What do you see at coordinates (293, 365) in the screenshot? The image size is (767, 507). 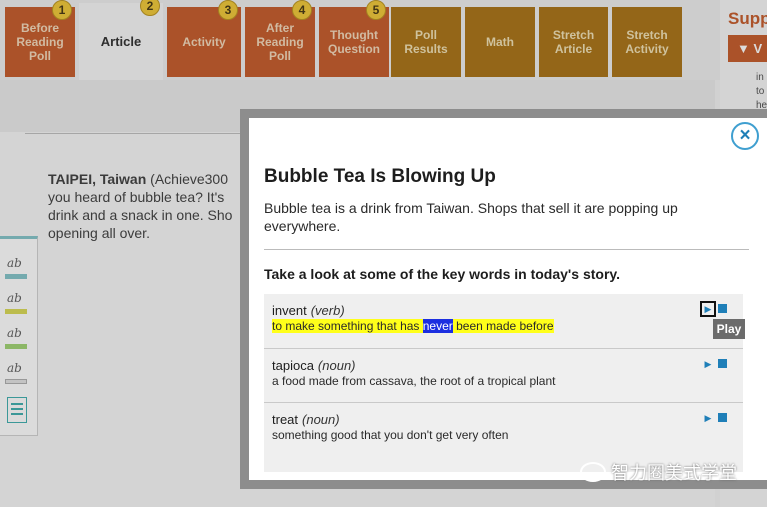 I see `vocab-word: tapioca` at bounding box center [293, 365].